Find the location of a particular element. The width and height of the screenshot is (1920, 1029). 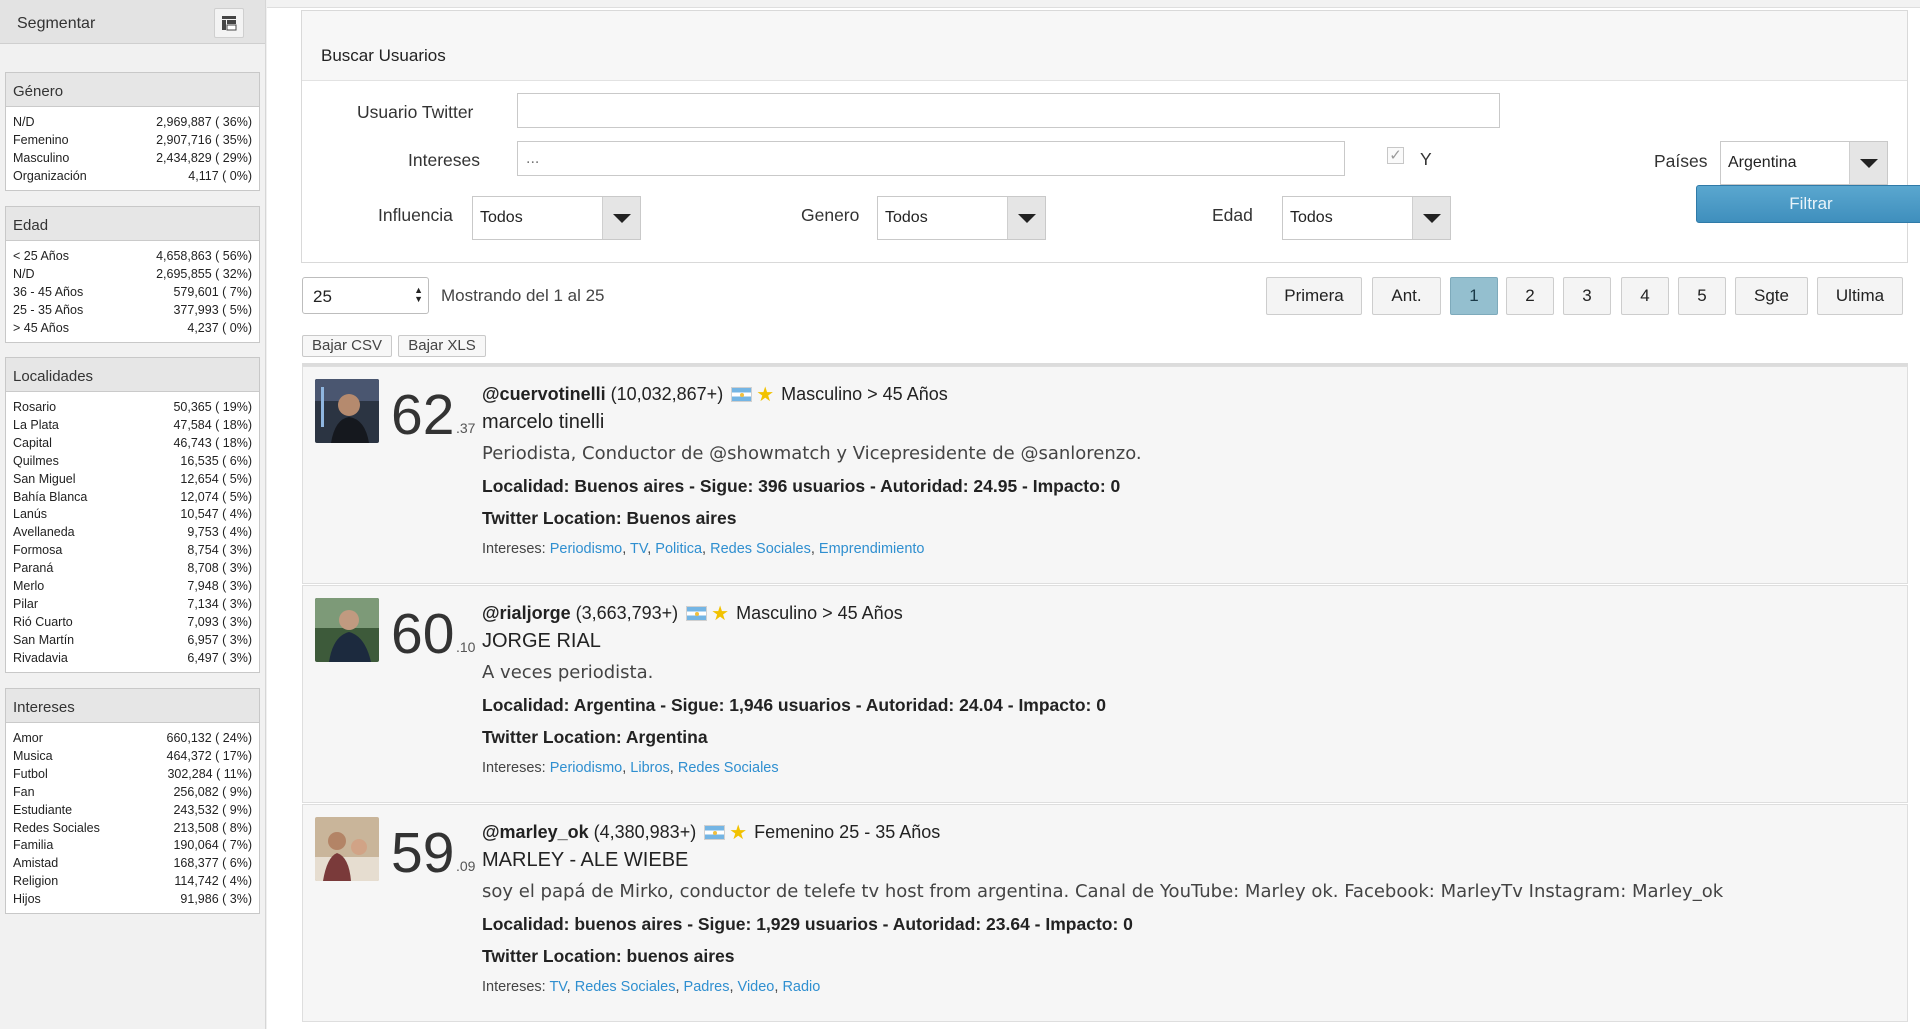

stat-row: Rivadavia 6,497 ( 3%) is located at coordinates (132, 659).